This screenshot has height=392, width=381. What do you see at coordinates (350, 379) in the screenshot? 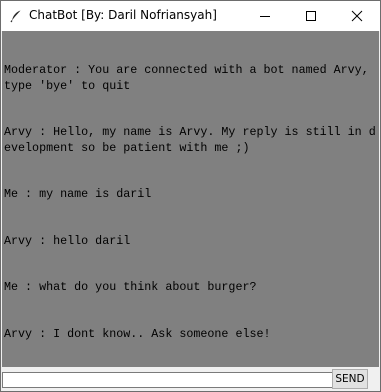
I see `send-button: SEND` at bounding box center [350, 379].